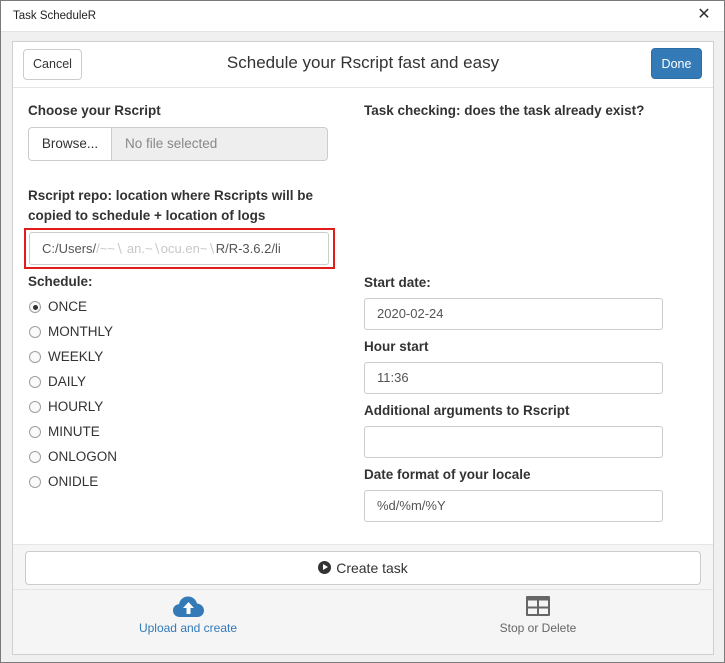 This screenshot has width=725, height=663. What do you see at coordinates (676, 63) in the screenshot?
I see `done-button: Done` at bounding box center [676, 63].